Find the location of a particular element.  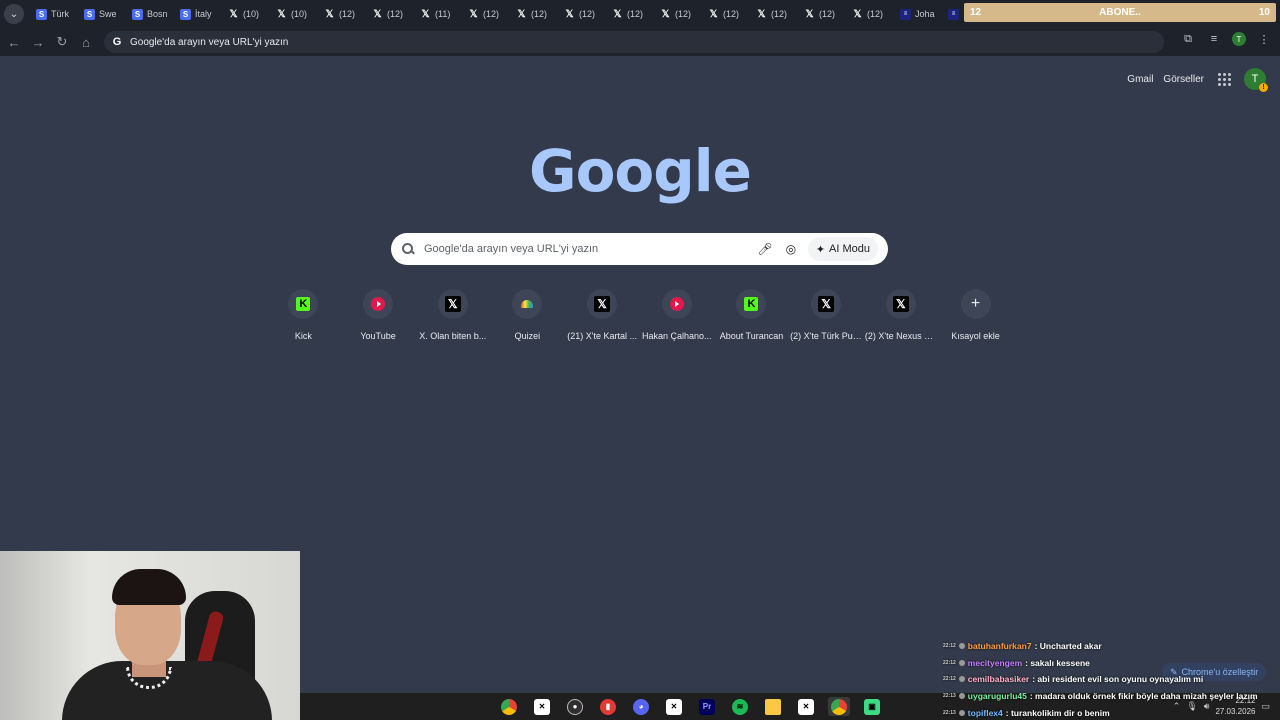

shortcut-label: Kick is located at coordinates (303, 336).